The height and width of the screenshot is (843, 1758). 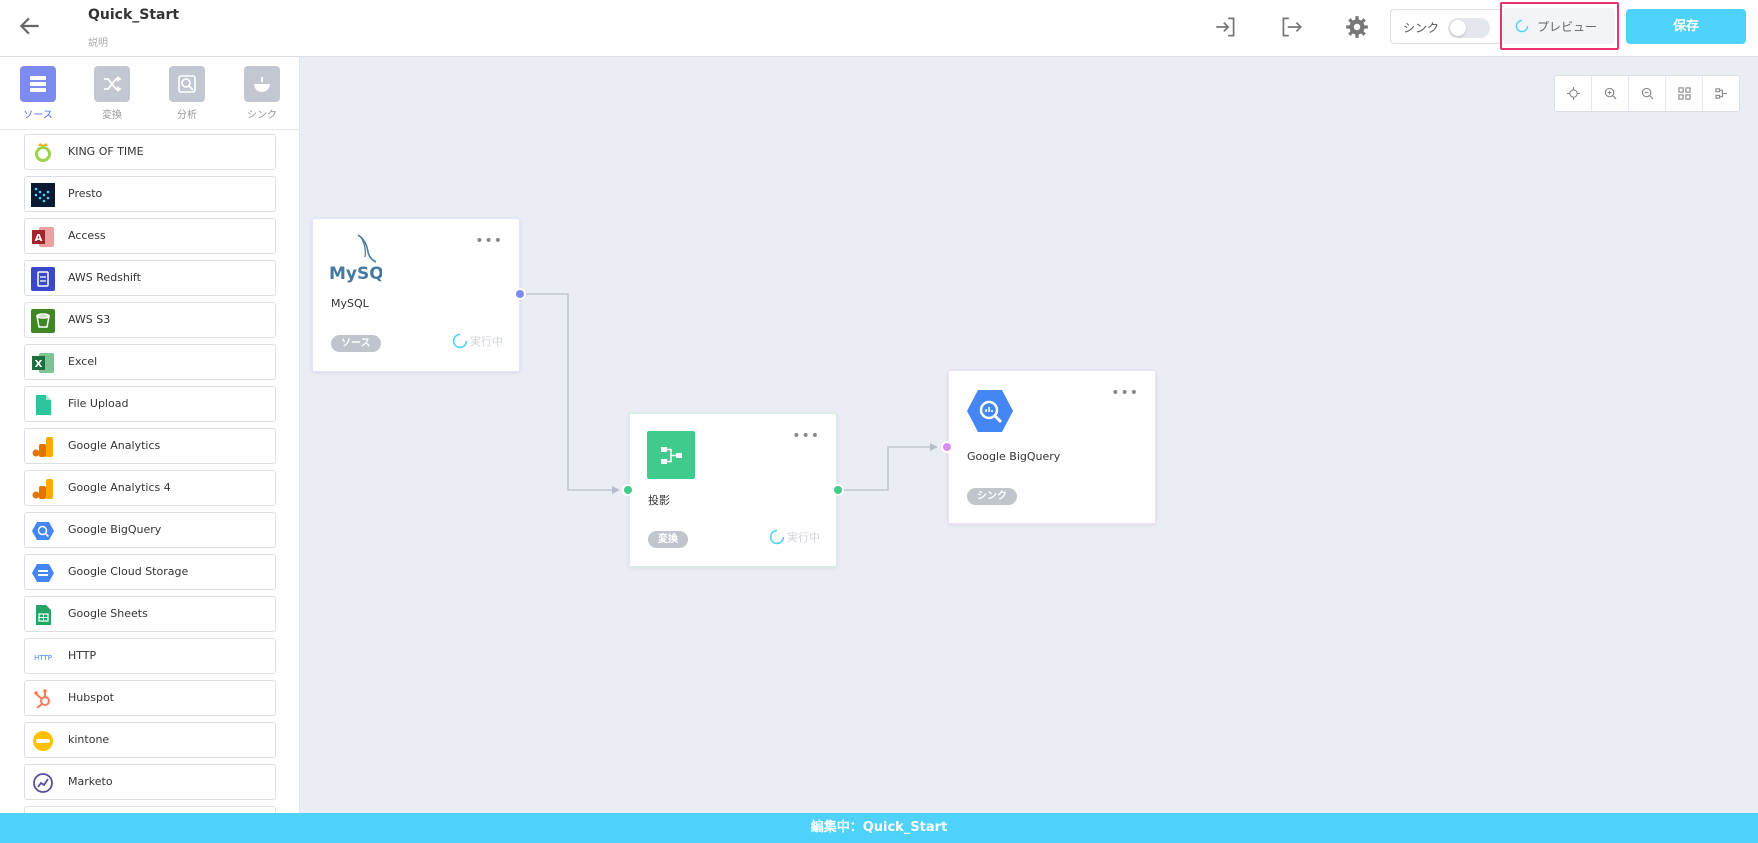 I want to click on crosshair-icon, so click(x=1573, y=93).